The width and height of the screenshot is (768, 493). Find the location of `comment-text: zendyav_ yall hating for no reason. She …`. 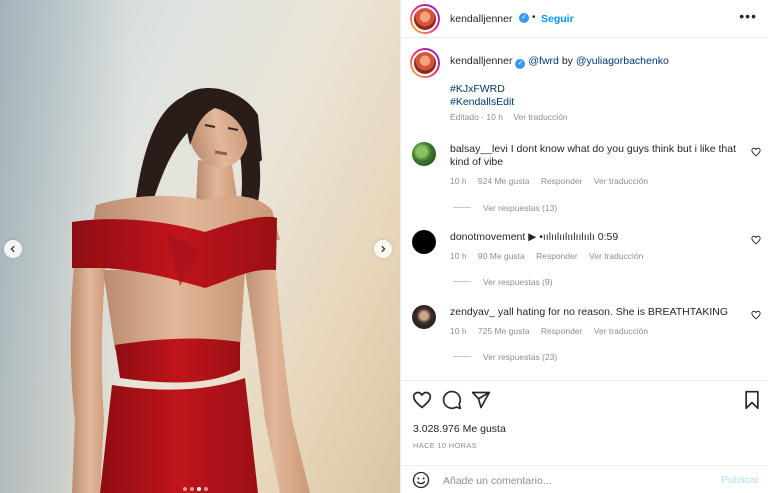

comment-text: zendyav_ yall hating for no reason. She … is located at coordinates (595, 312).